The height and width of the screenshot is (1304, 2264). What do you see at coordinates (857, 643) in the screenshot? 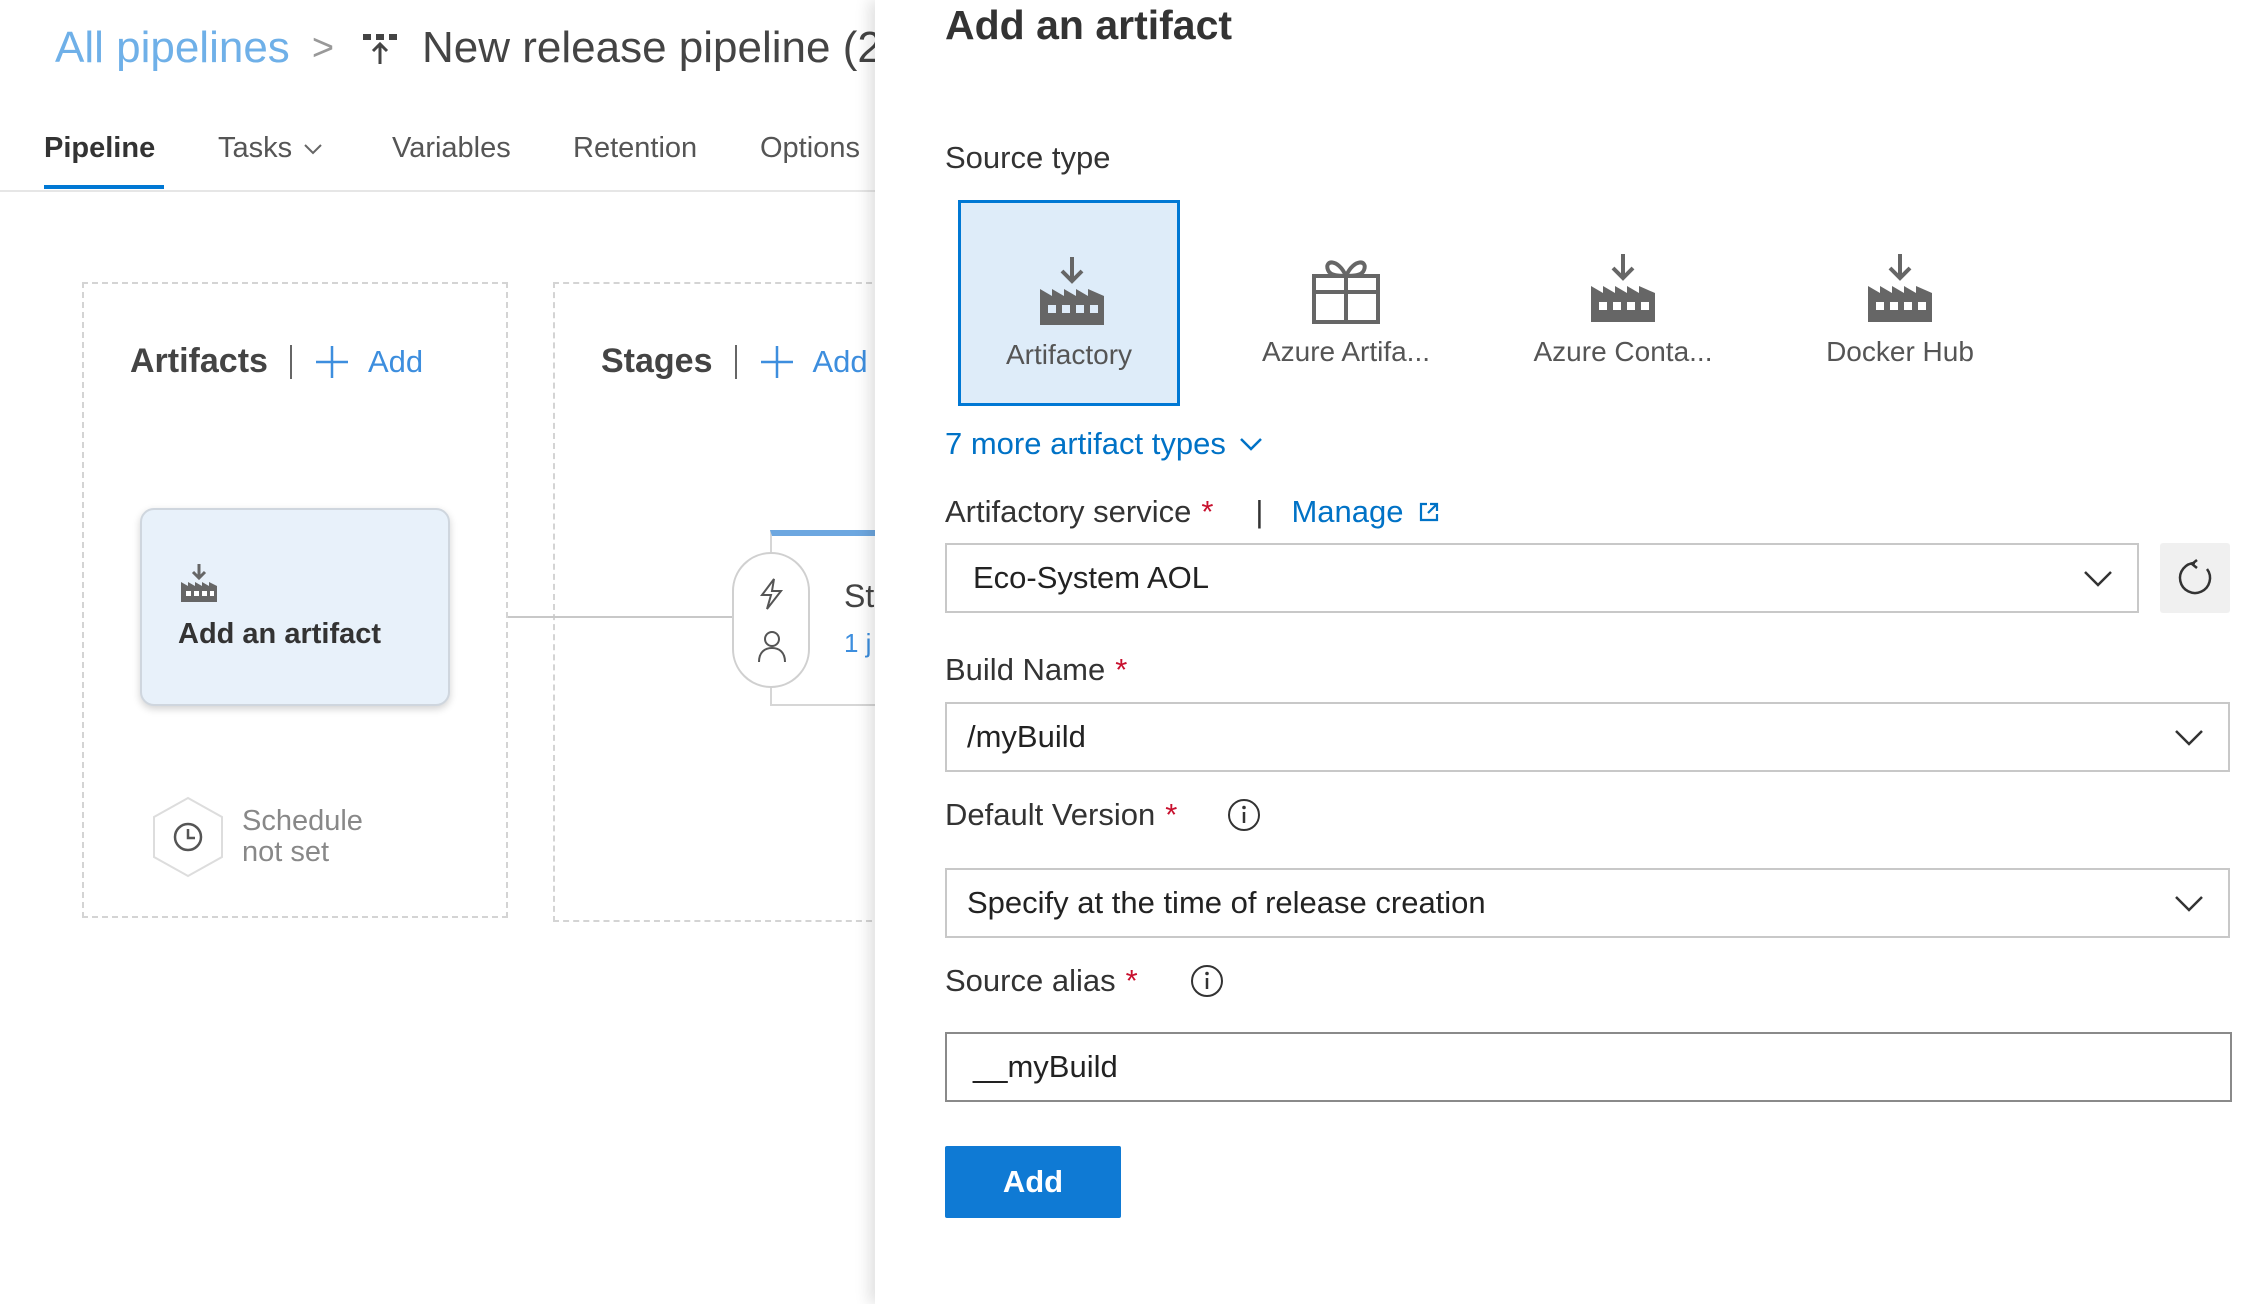
I see `stage-jobs-link: 1 j` at bounding box center [857, 643].